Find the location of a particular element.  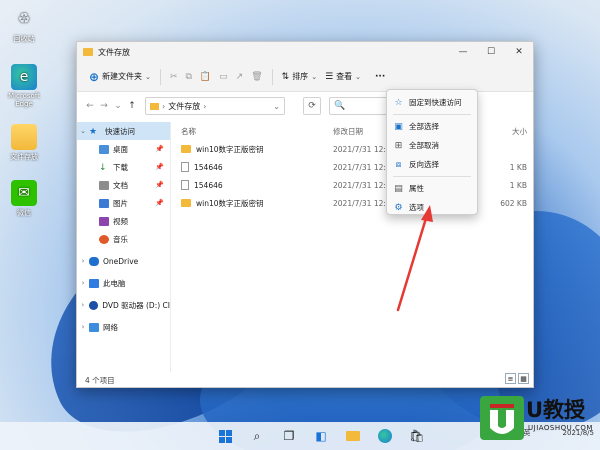

desktop-icon-recycle-bin: ♻ 回收站 is located at coordinates (24, 25).